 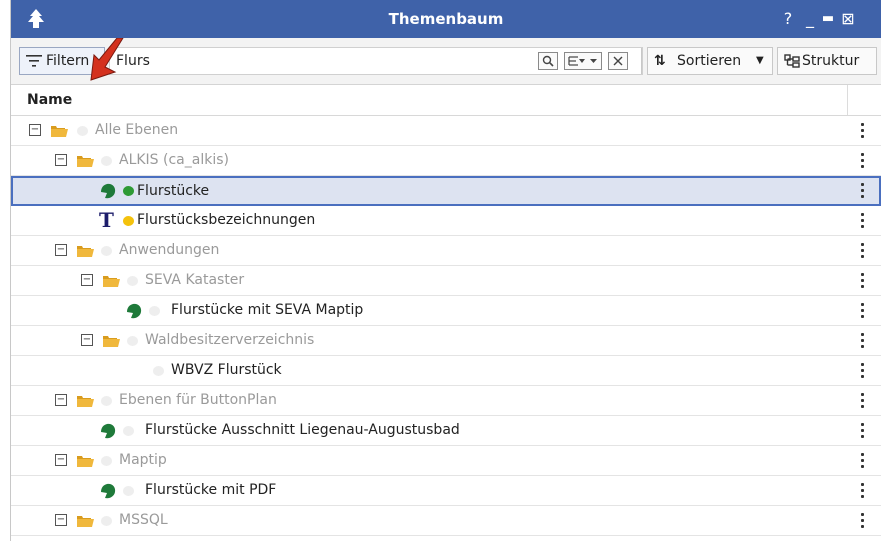 I want to click on search-input, so click(x=316, y=61).